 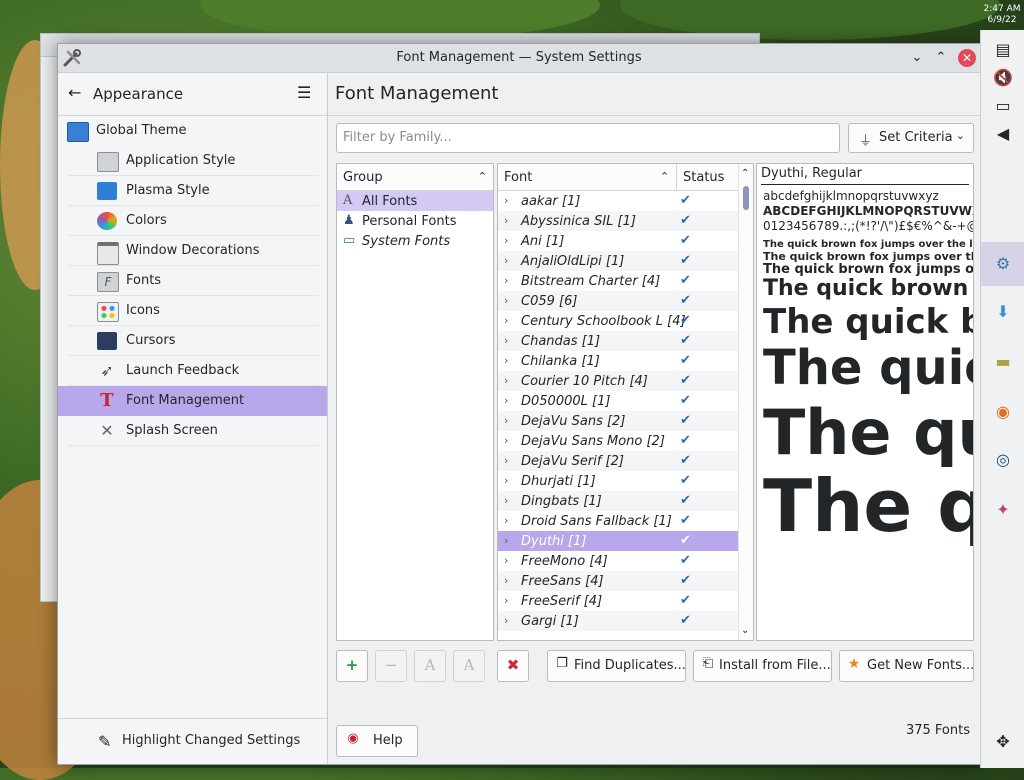 I want to click on font-list-item: › D050000L [1] ✔, so click(x=618, y=401).